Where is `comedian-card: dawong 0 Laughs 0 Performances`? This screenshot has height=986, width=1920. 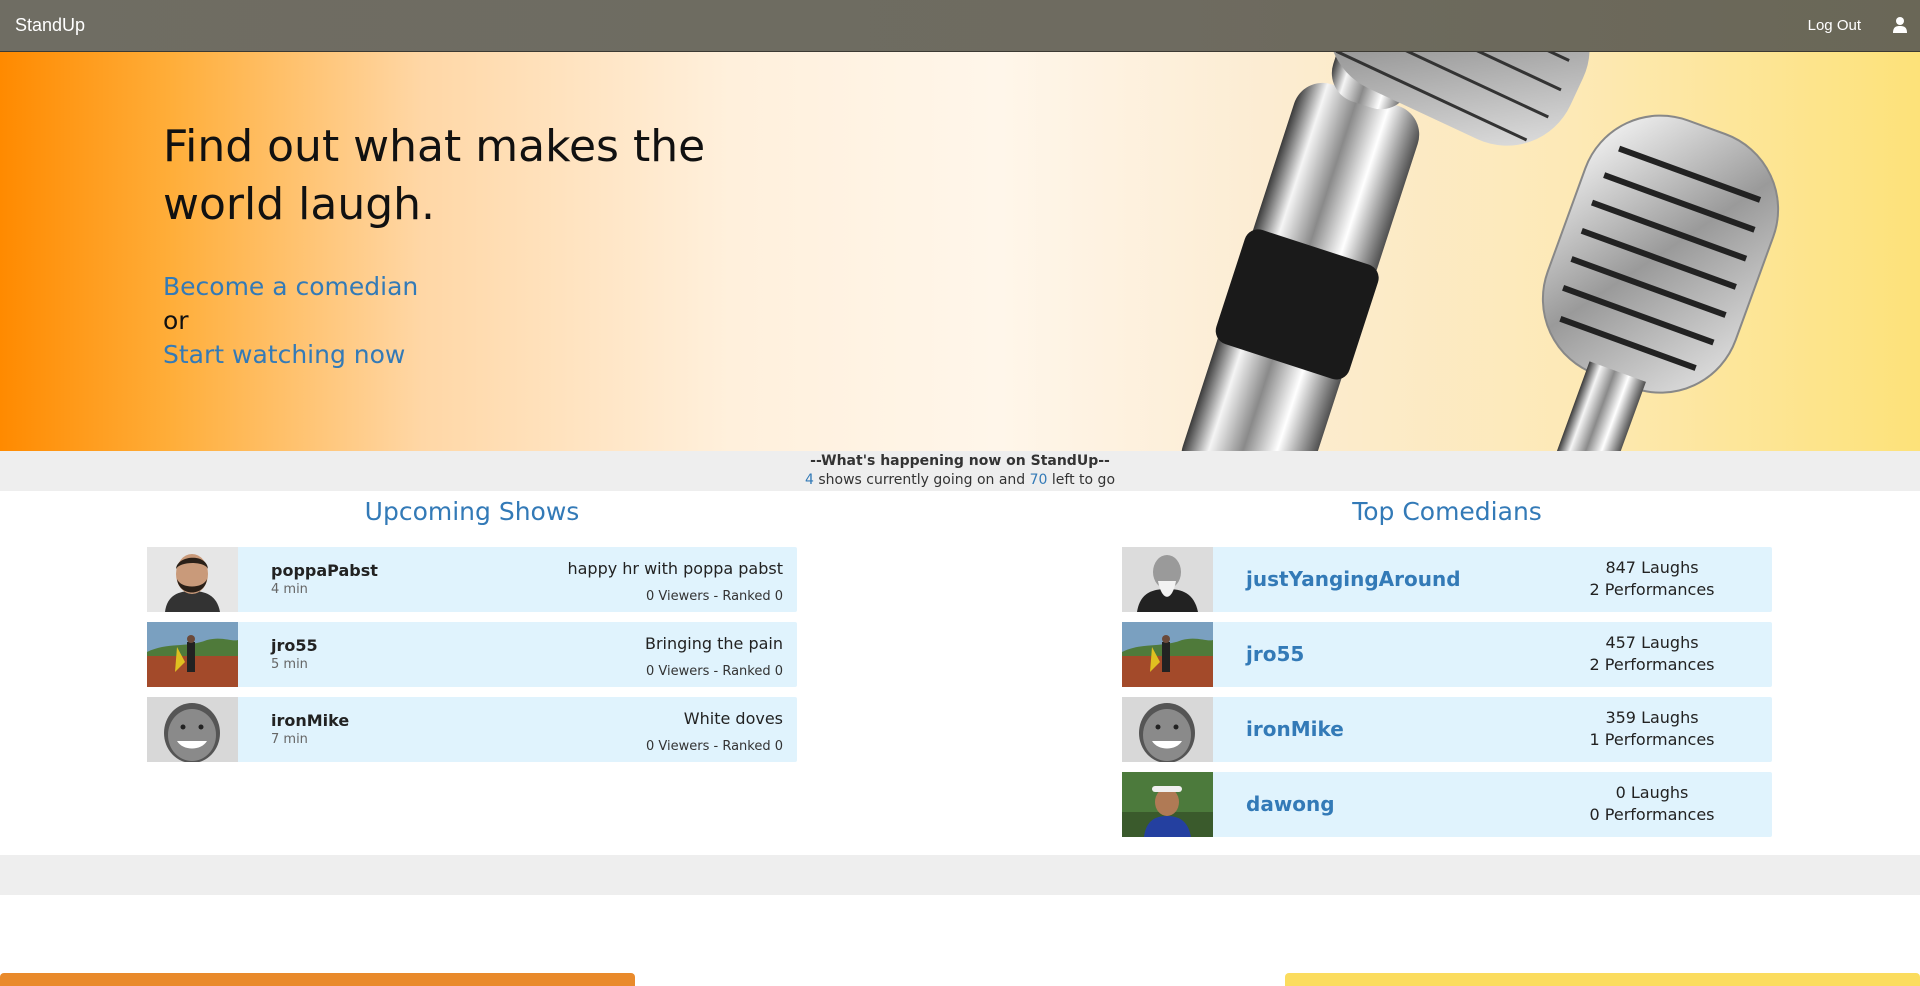
comedian-card: dawong 0 Laughs 0 Performances is located at coordinates (1447, 804).